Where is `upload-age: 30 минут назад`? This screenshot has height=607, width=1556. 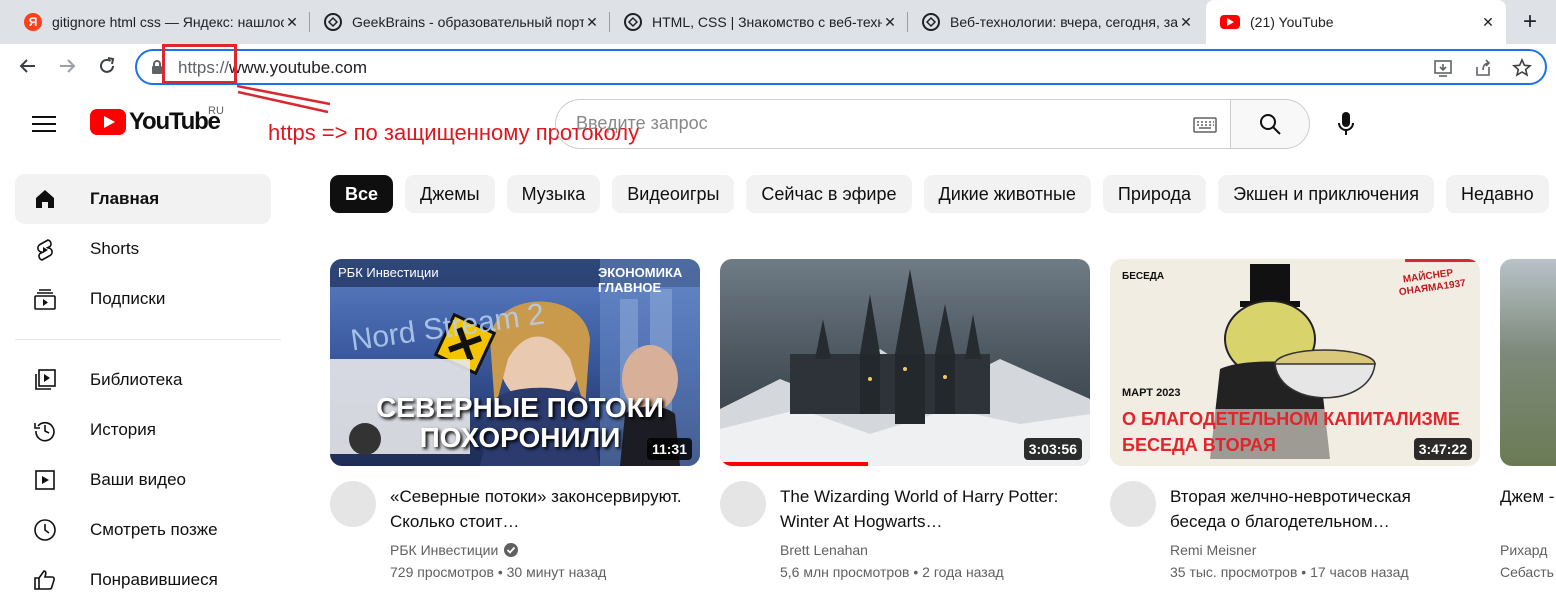
upload-age: 30 минут назад is located at coordinates (556, 572).